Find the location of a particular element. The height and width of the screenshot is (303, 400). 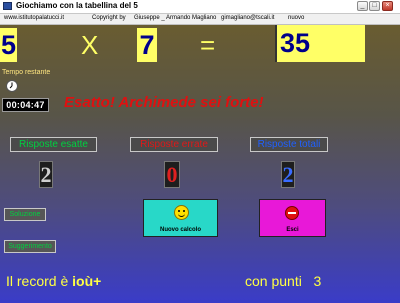

new-calculation-label: Nuovo calcolo is located at coordinates (180, 230).